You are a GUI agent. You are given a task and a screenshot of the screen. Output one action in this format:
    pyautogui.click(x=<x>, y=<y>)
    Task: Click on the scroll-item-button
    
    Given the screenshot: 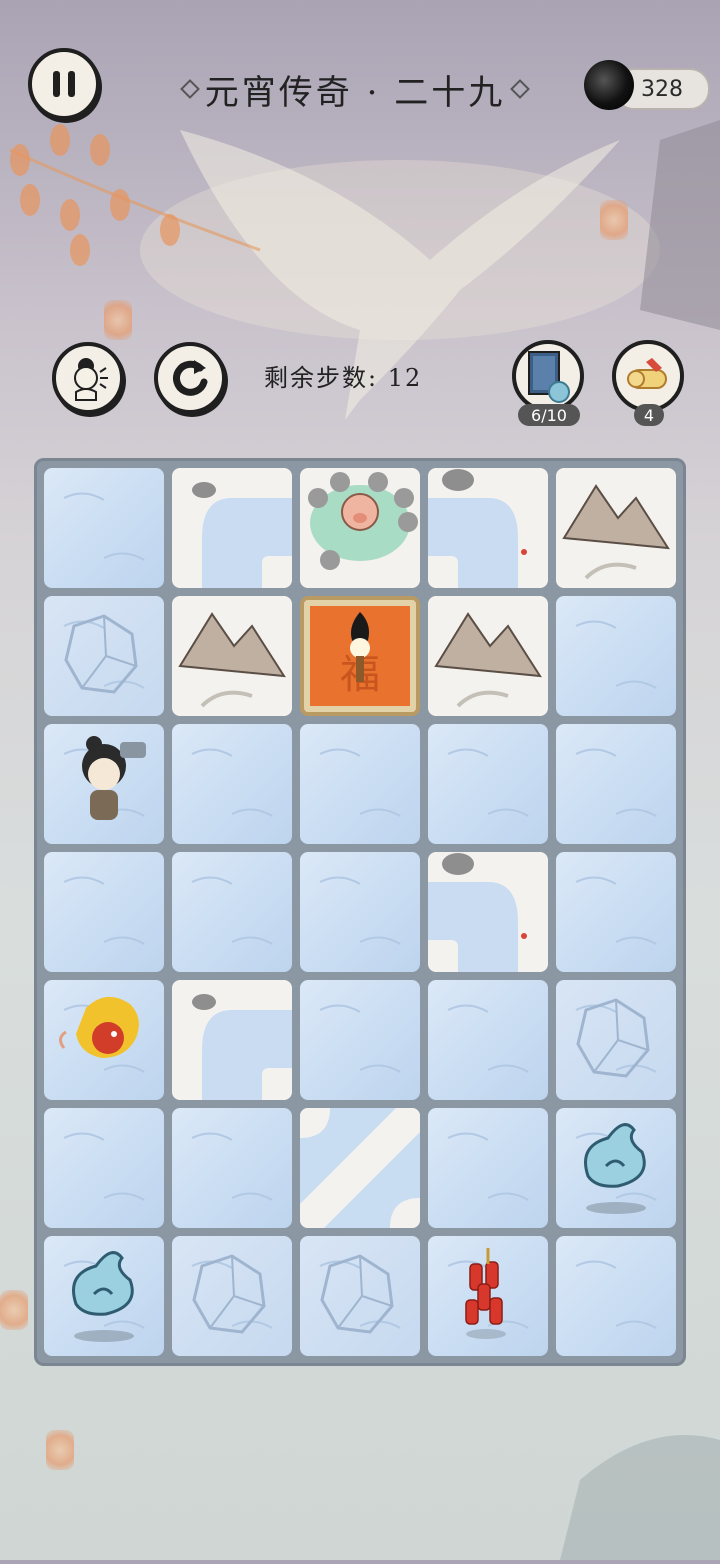 What is the action you would take?
    pyautogui.click(x=648, y=376)
    